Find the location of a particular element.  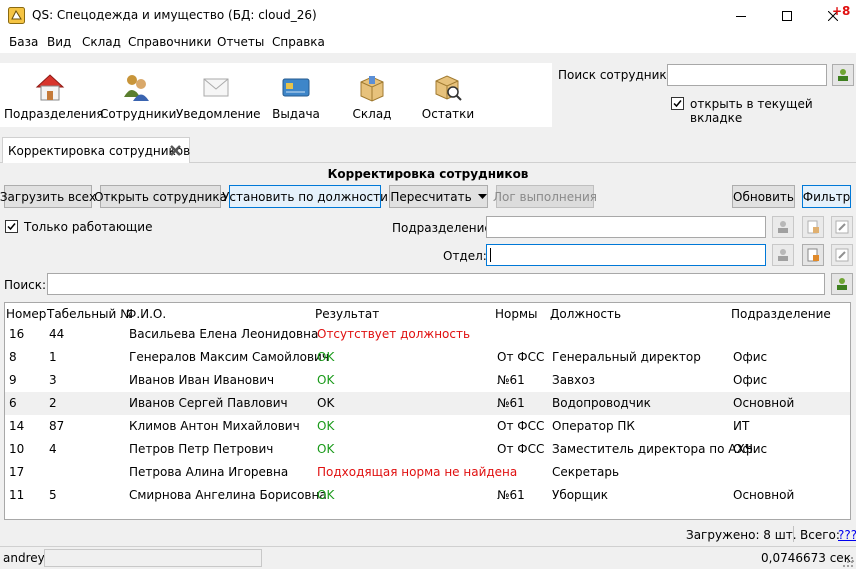

menu-spravochniki: Справочники is located at coordinates (169, 42).